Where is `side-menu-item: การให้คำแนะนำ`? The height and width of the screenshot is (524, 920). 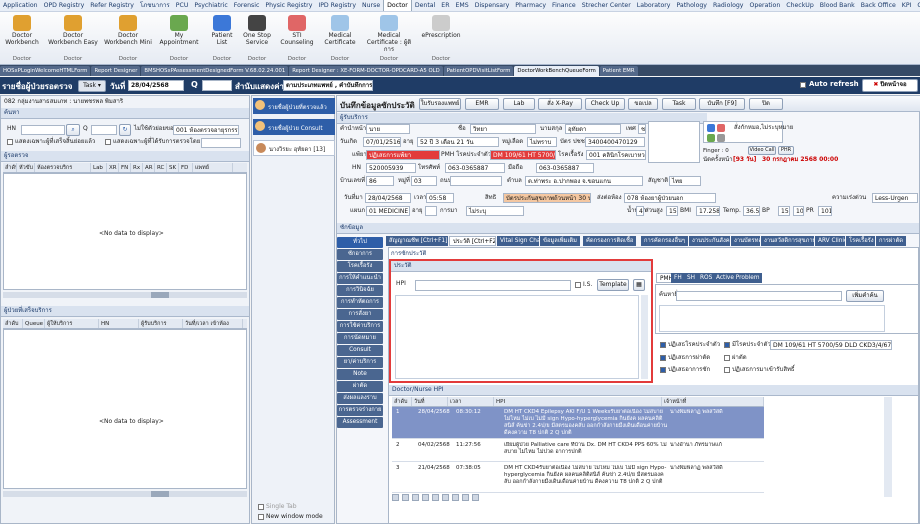
side-menu-item: การให้คำแนะนำ is located at coordinates (360, 278).